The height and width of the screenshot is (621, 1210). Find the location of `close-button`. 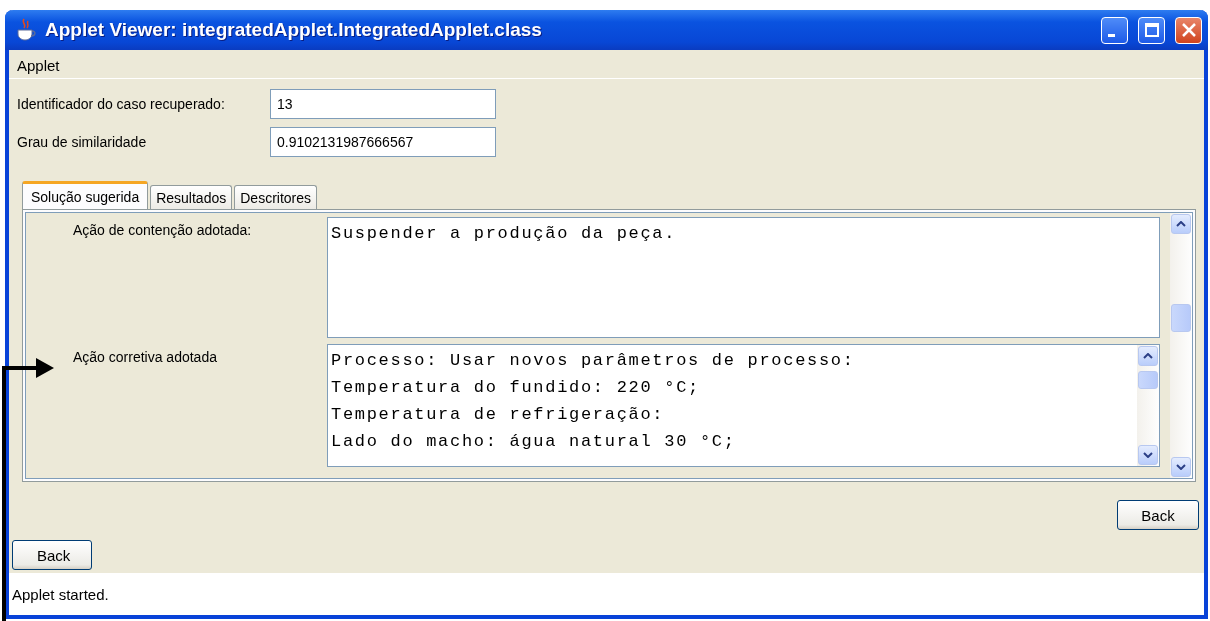

close-button is located at coordinates (1188, 30).